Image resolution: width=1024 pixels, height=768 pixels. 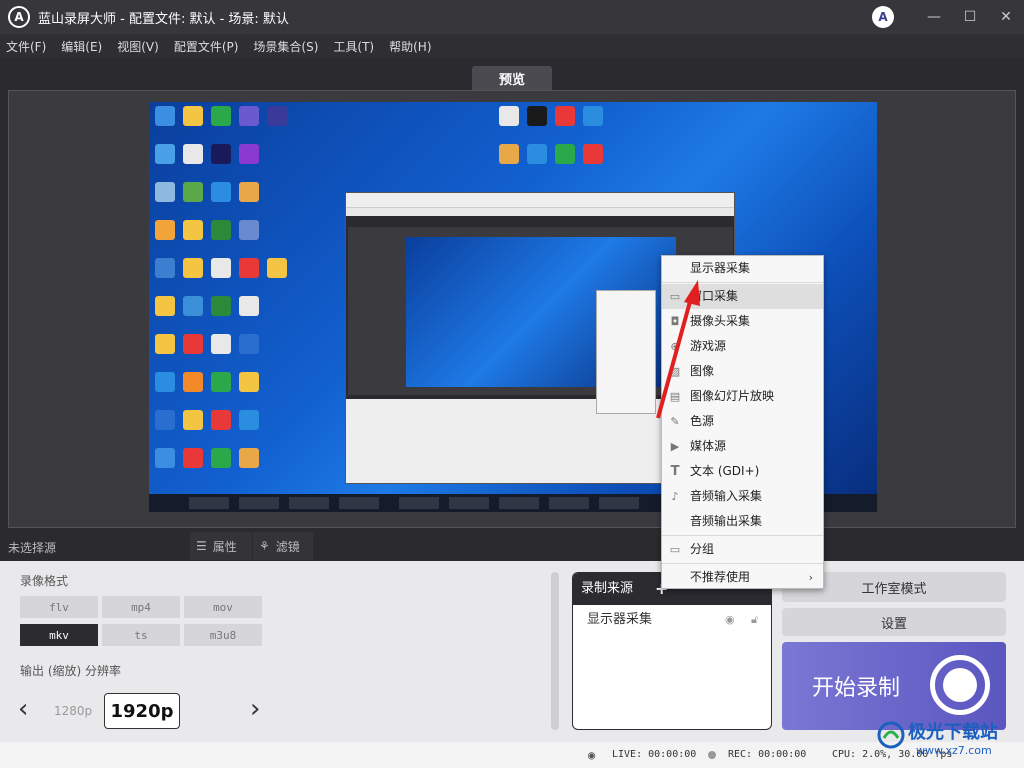 I want to click on format-ts-button: ts, so click(x=141, y=635).